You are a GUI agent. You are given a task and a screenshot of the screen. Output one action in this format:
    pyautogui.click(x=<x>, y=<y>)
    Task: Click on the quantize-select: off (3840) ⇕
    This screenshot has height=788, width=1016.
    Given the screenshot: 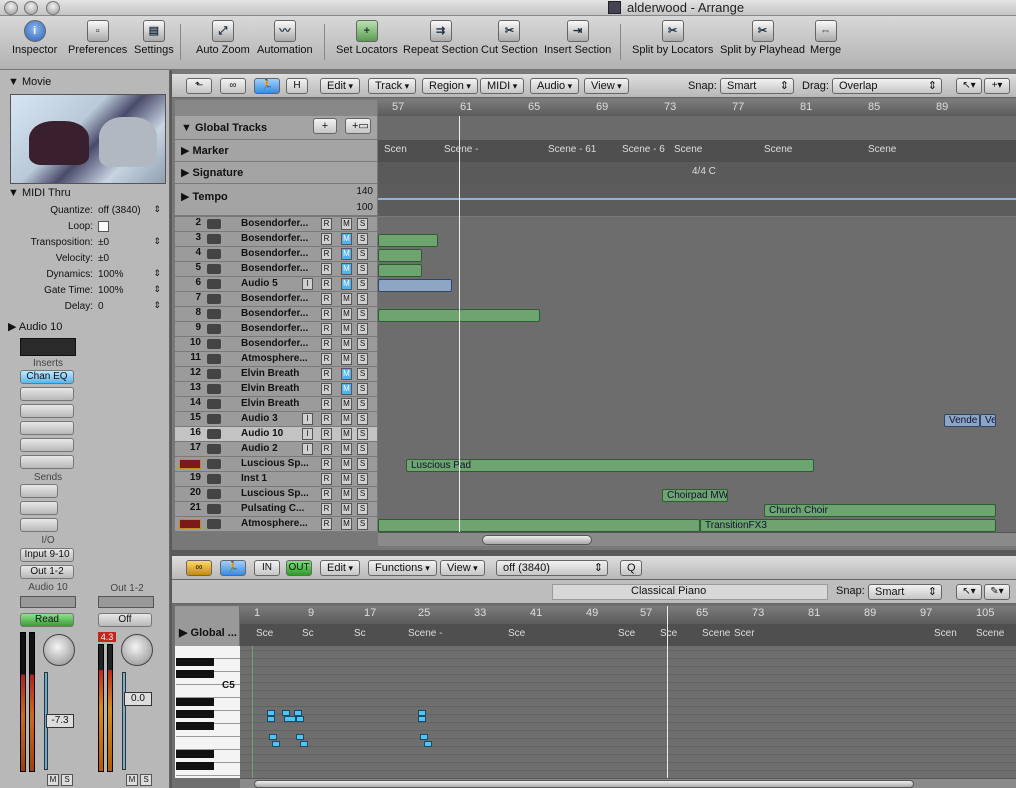 What is the action you would take?
    pyautogui.click(x=552, y=568)
    